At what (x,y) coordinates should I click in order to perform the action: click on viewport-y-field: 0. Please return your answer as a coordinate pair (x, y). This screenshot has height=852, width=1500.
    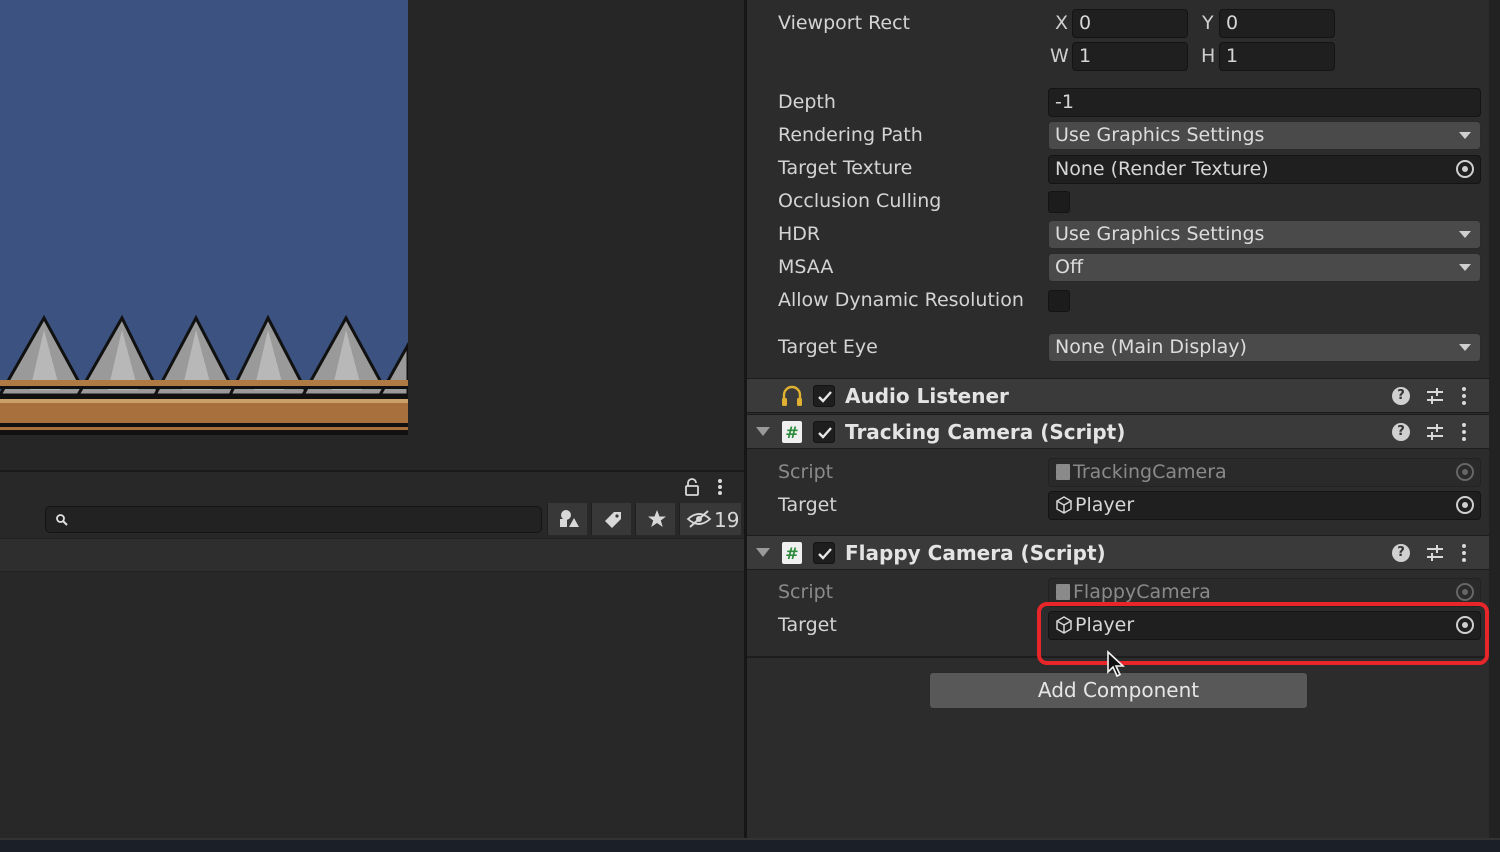
    Looking at the image, I should click on (1277, 23).